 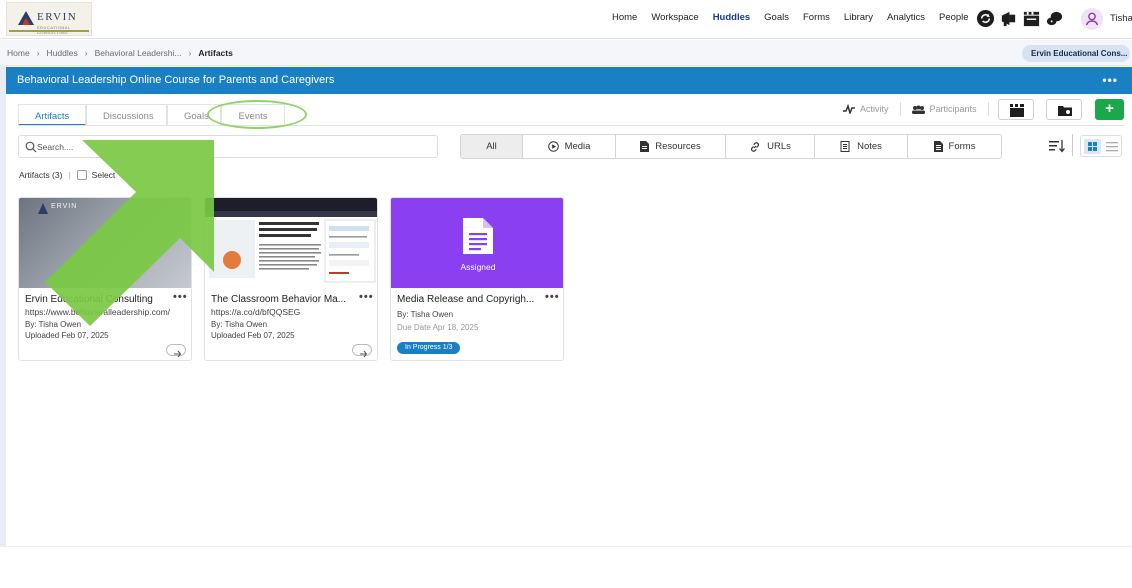 I want to click on filter-resources: Resources, so click(x=671, y=146).